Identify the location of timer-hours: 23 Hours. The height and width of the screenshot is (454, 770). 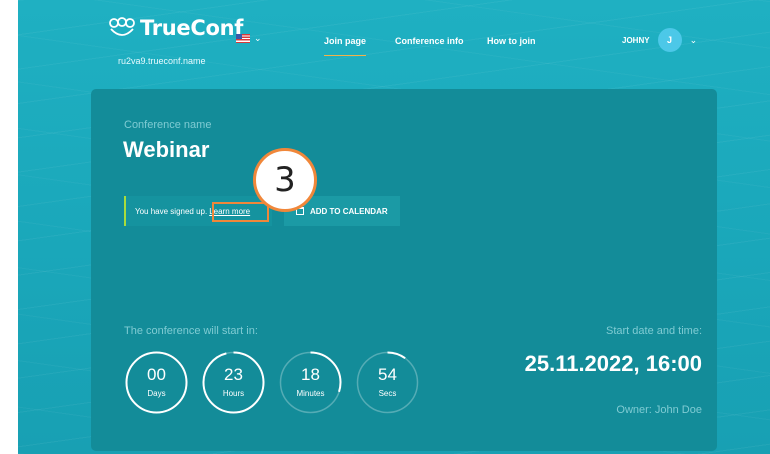
(233, 382).